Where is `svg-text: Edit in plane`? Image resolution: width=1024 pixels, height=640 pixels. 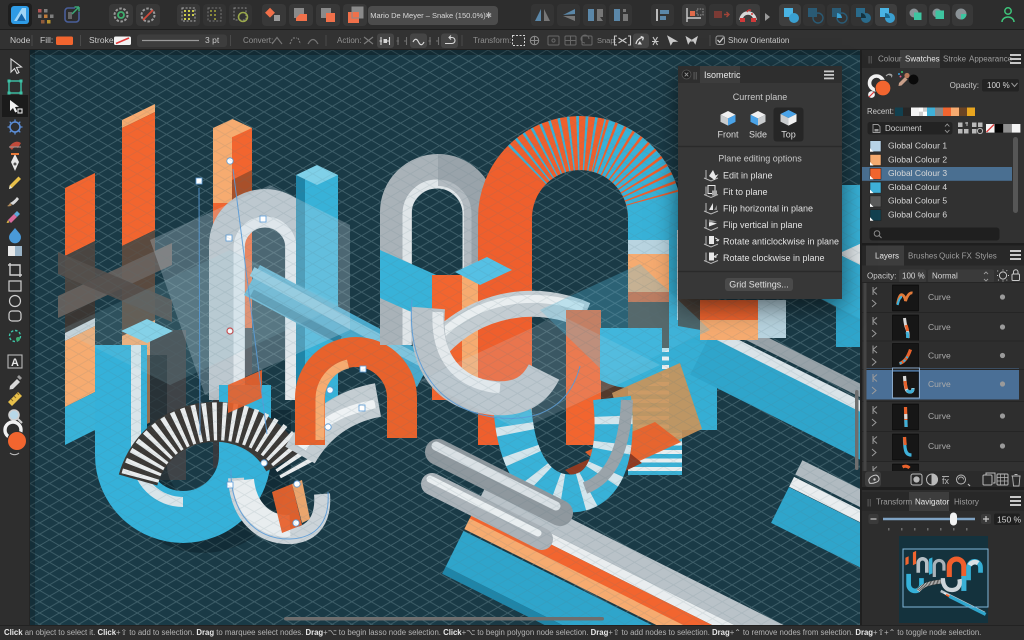
svg-text: Edit in plane is located at coordinates (748, 176).